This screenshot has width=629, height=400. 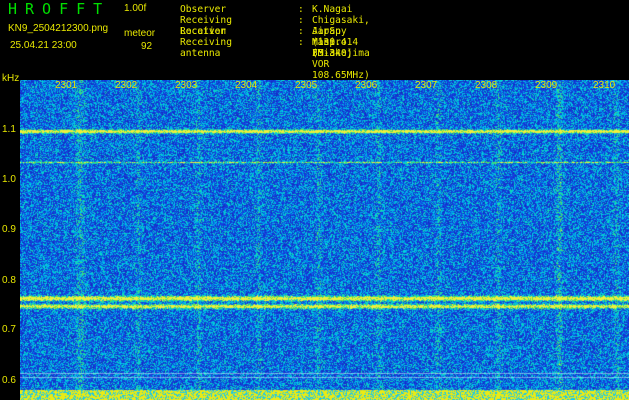 I want to click on x-tick-label: 2301, so click(x=66, y=85).